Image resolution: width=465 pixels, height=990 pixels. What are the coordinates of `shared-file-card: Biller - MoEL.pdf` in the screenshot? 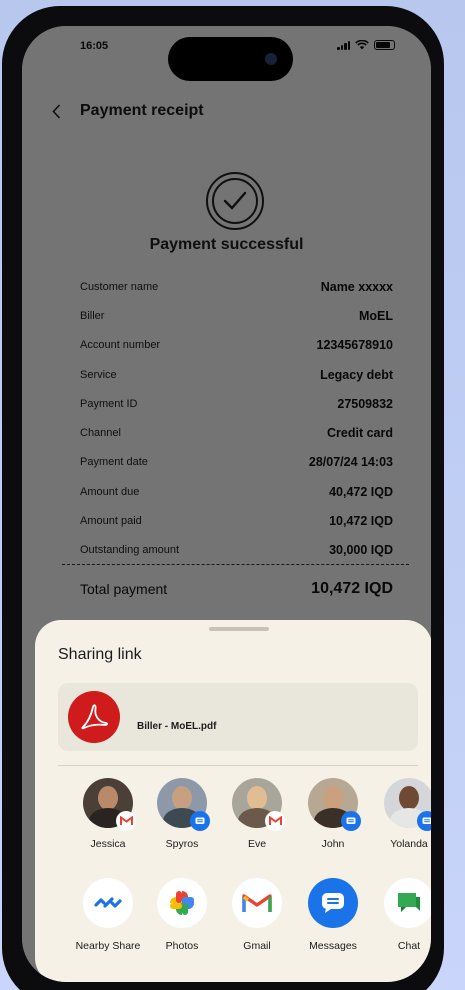 It's located at (238, 717).